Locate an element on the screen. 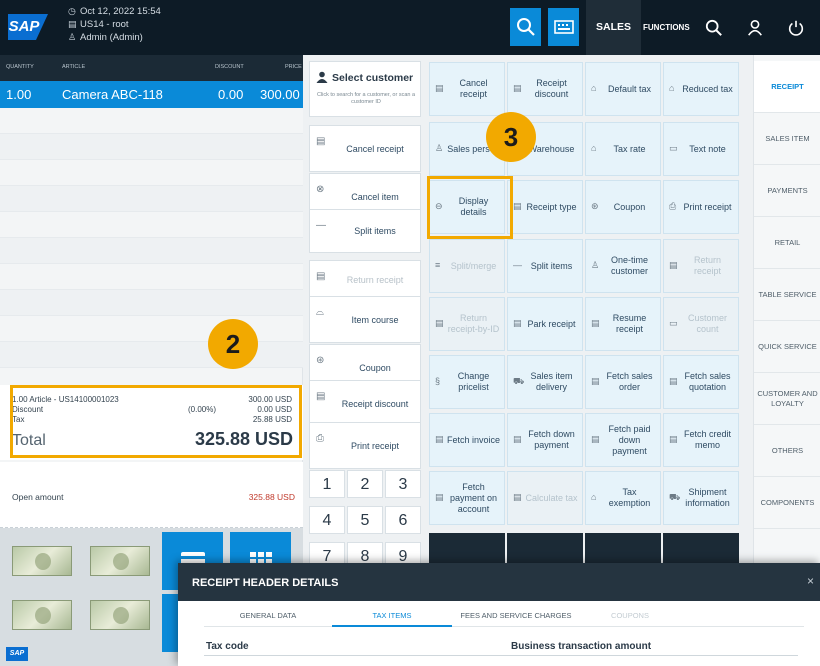 The image size is (820, 666). grid-text-note: ▭ Text note is located at coordinates (701, 149).